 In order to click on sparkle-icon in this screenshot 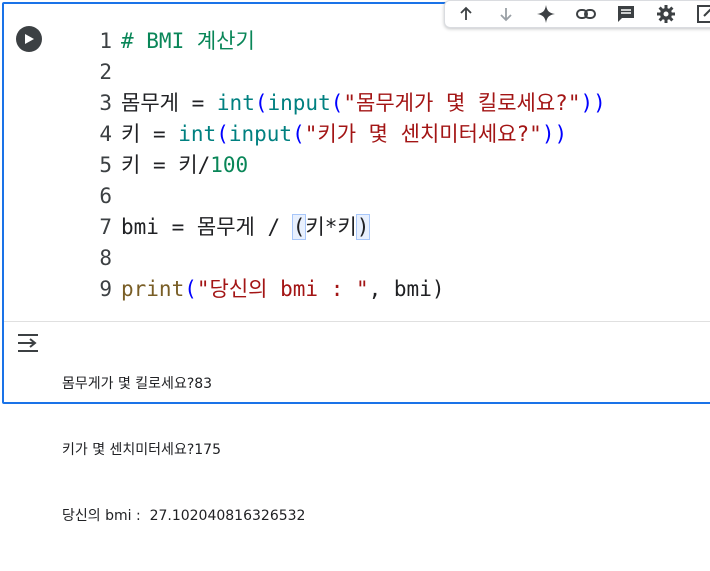, I will do `click(546, 14)`.